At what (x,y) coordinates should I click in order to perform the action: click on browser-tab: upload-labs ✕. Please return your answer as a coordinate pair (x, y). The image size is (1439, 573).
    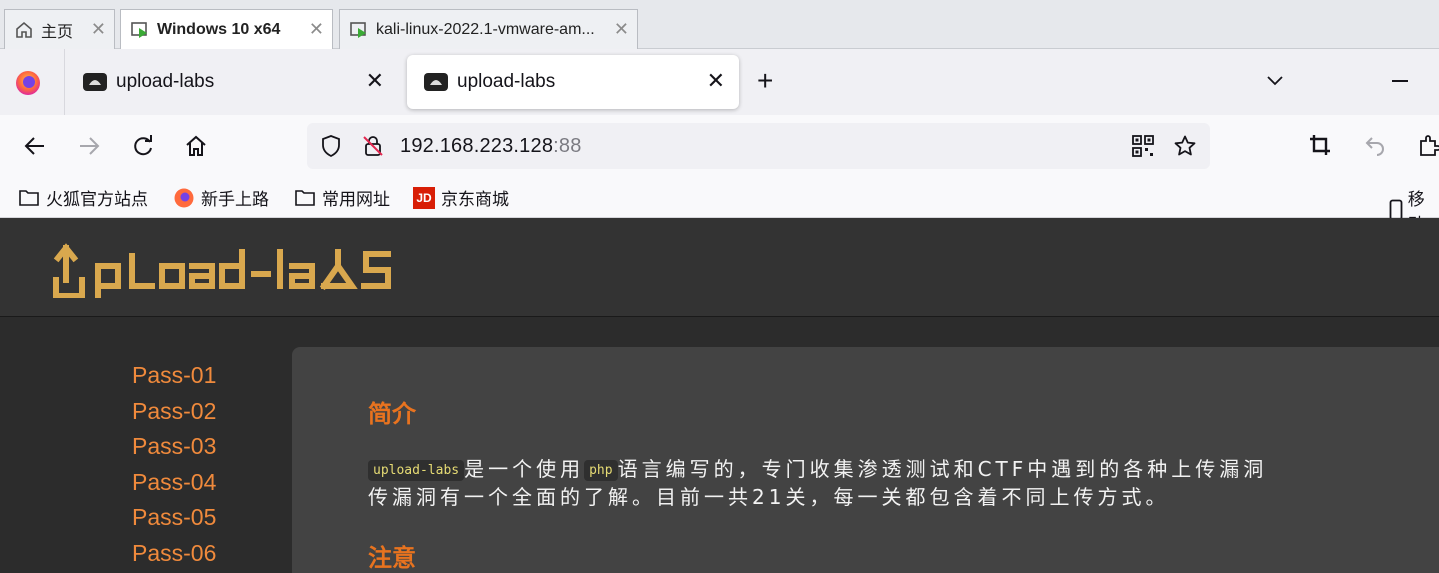
    Looking at the image, I should click on (232, 82).